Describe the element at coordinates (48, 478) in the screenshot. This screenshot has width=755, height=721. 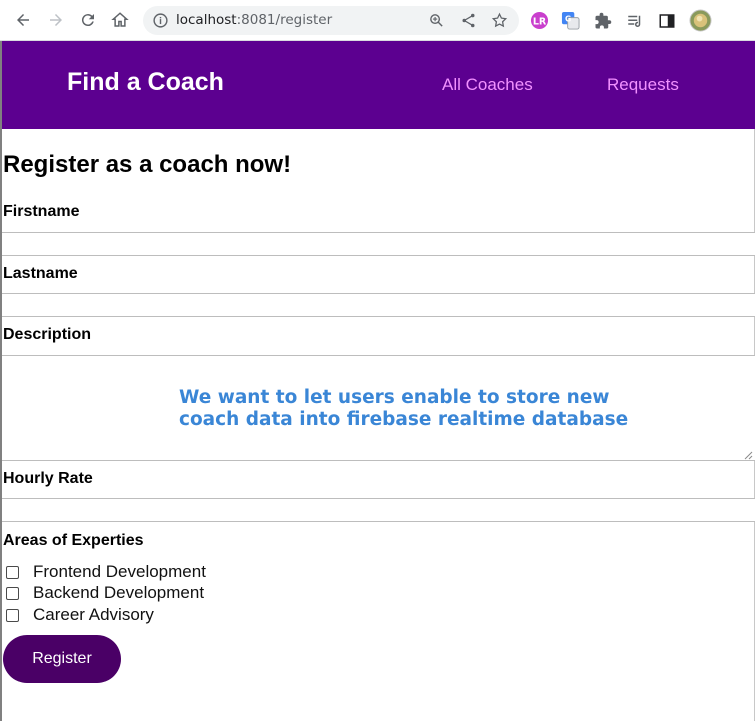
I see `hourly-rate-label: Hourly Rate` at that location.